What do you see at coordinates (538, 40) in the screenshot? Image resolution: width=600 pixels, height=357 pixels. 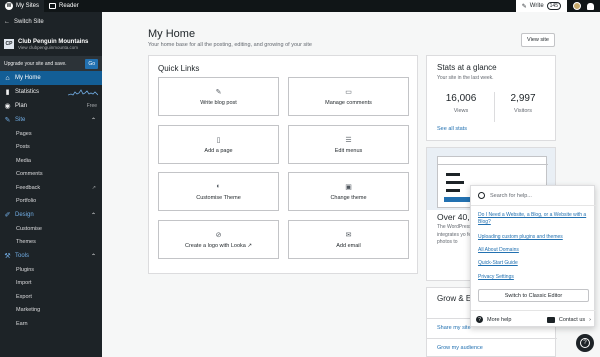 I see `view-site-button: View site` at bounding box center [538, 40].